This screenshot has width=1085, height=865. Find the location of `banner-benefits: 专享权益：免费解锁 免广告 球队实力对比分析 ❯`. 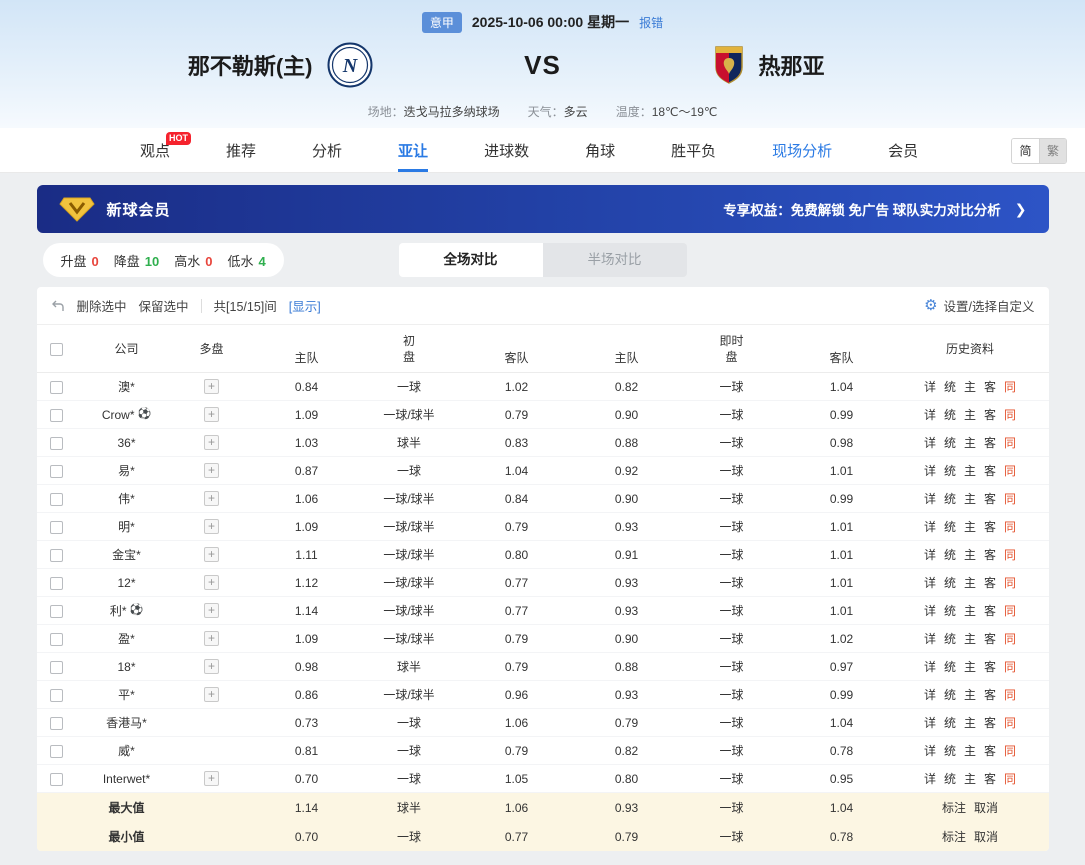

banner-benefits: 专享权益：免费解锁 免广告 球队实力对比分析 ❯ is located at coordinates (874, 209).